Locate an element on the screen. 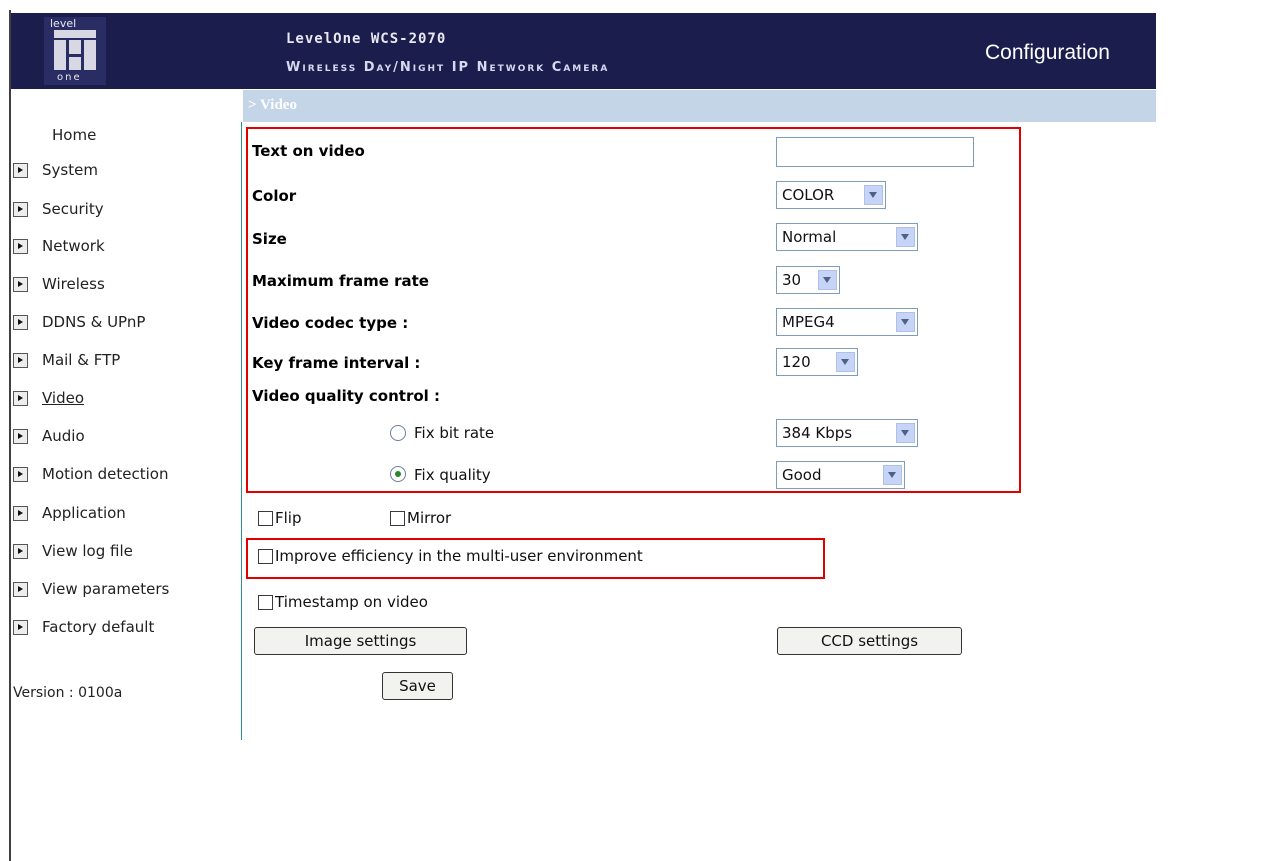 The image size is (1284, 861). key-frame-select-value: 120 is located at coordinates (796, 362).